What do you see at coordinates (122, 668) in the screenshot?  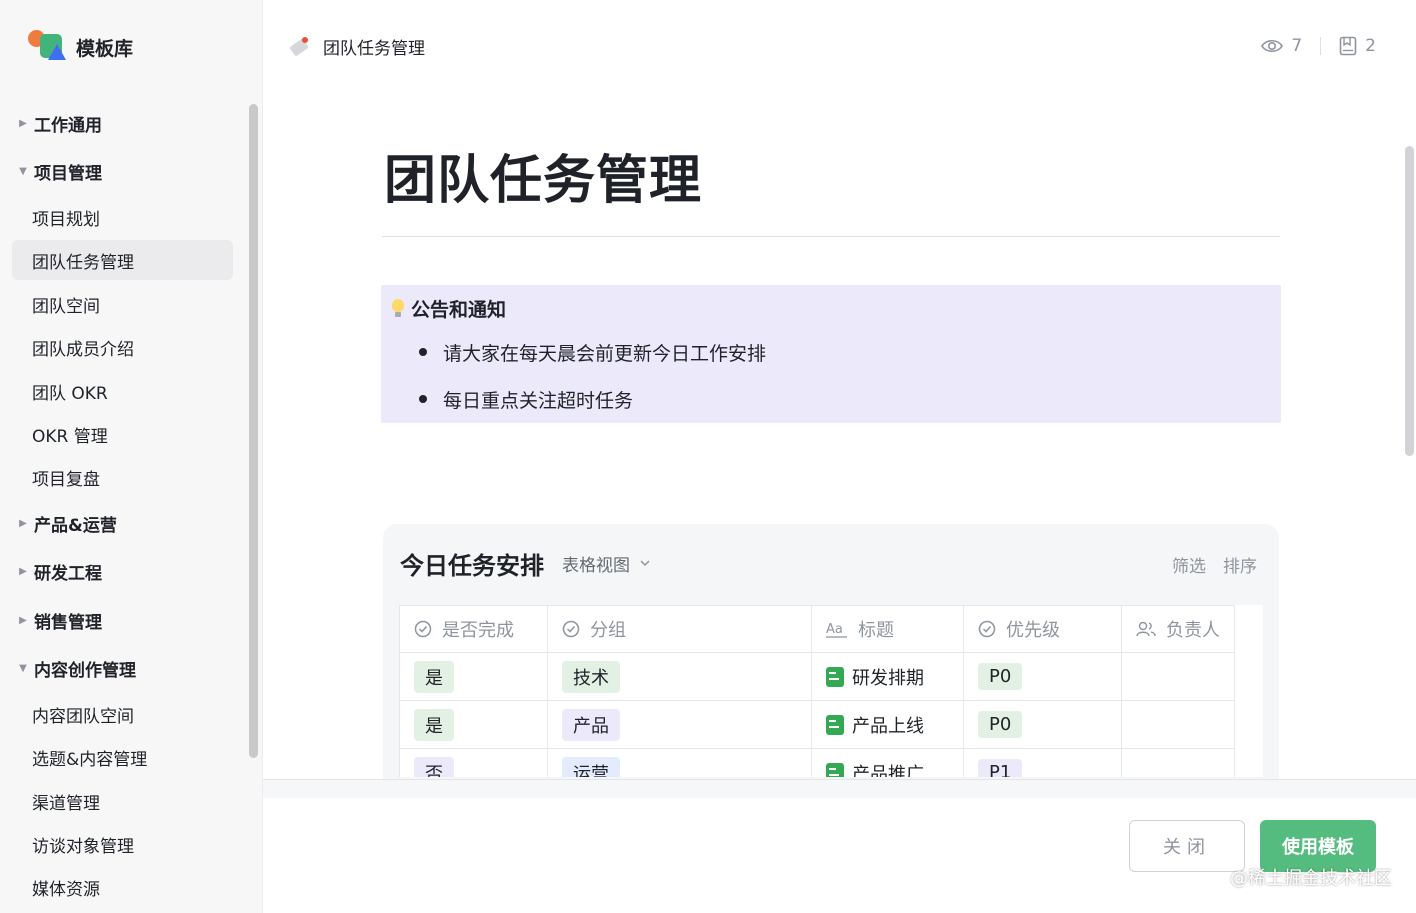 I see `nav-group-content-creation: ▼ 内容创作管理` at bounding box center [122, 668].